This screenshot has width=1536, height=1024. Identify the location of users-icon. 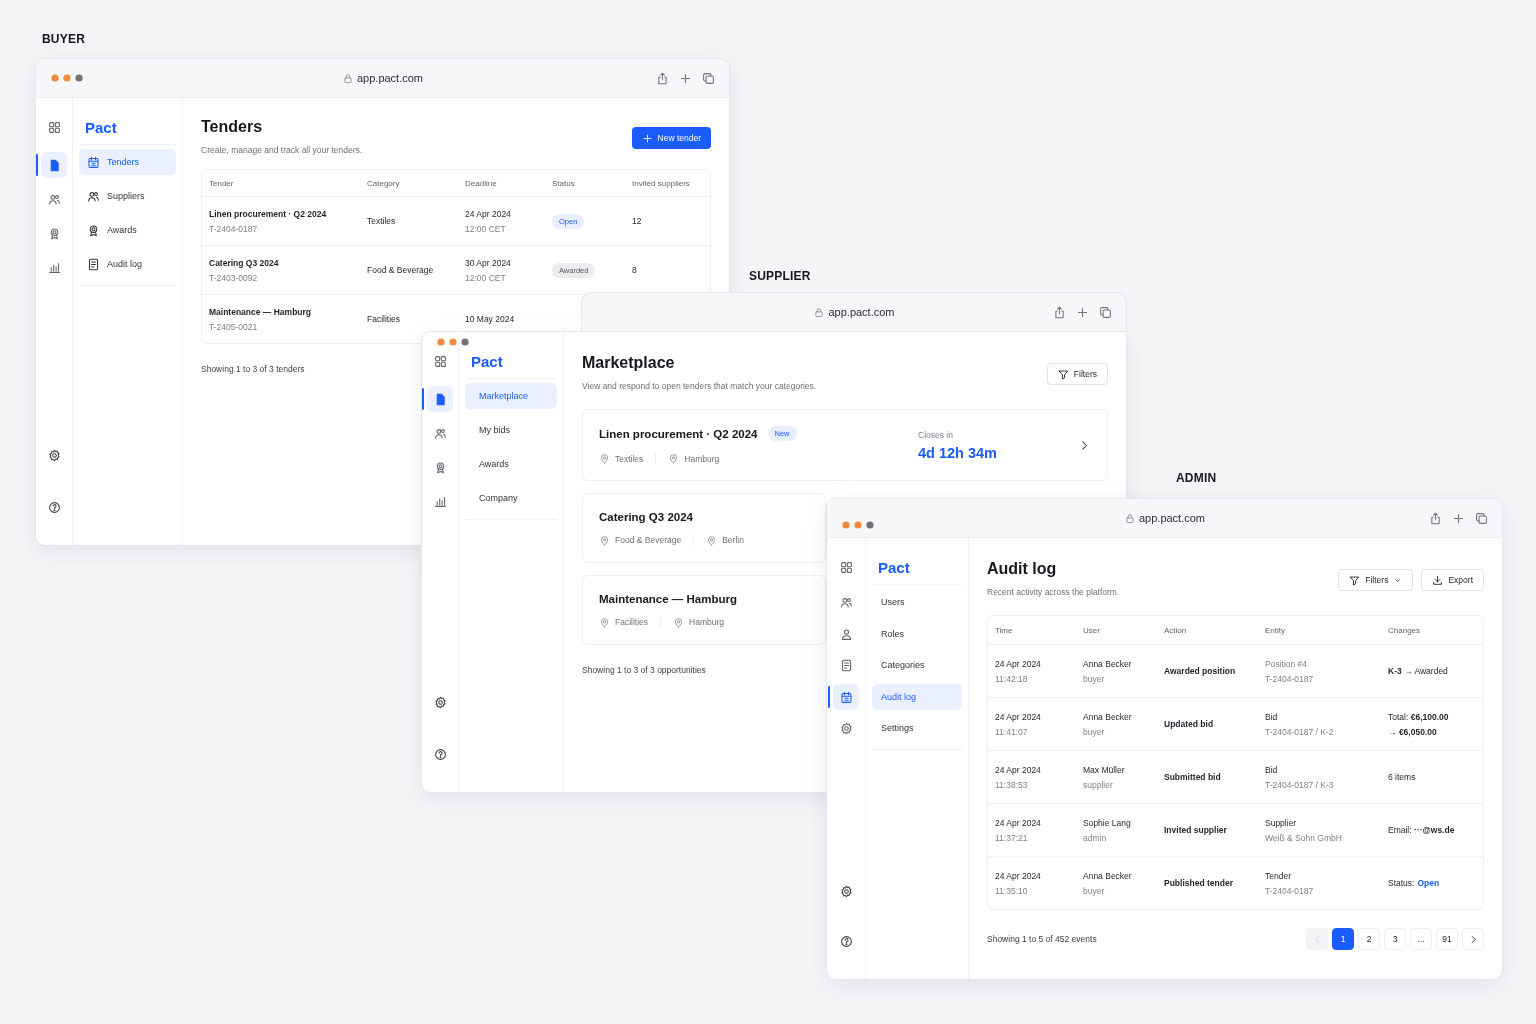
(440, 433).